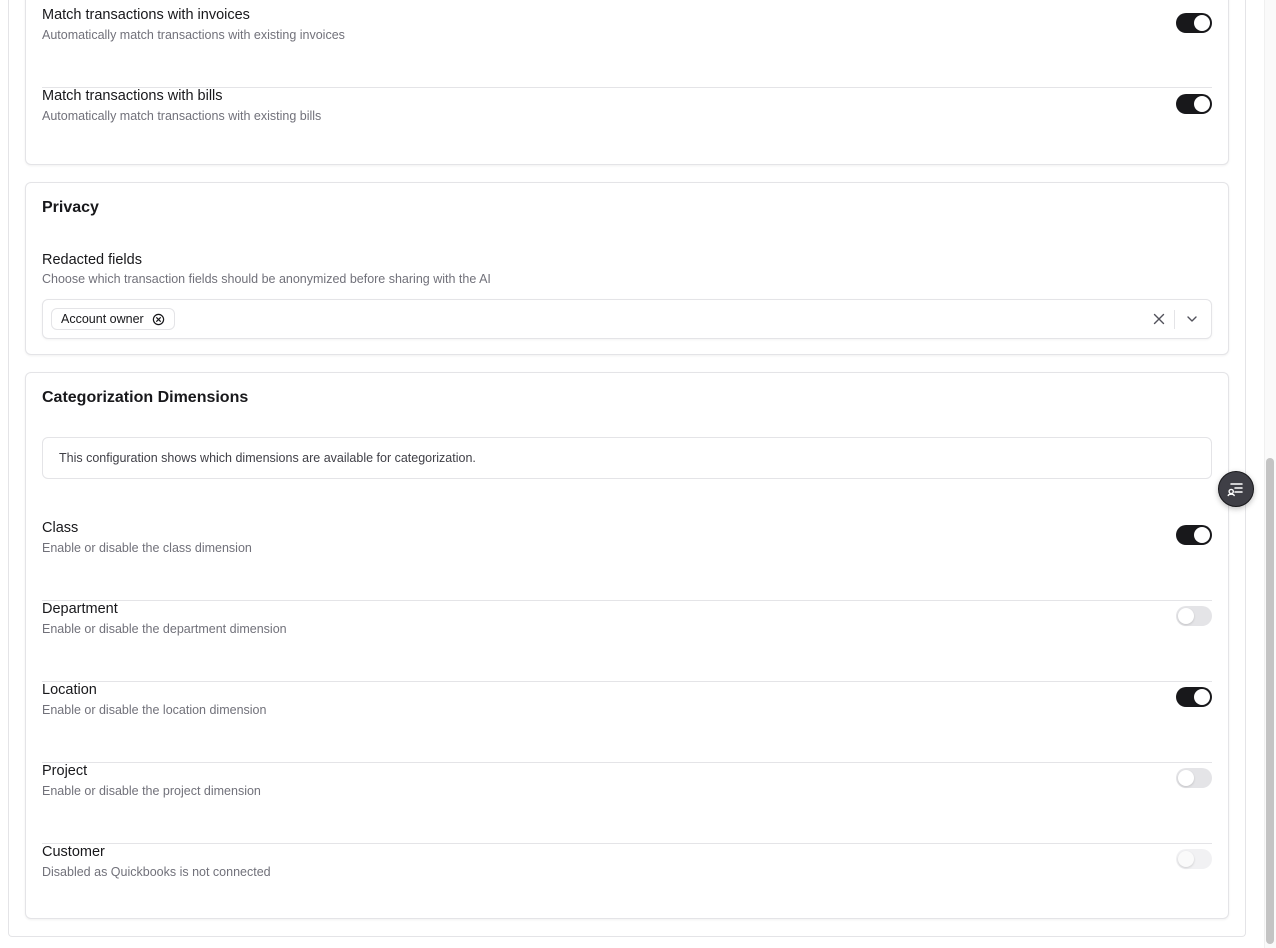 This screenshot has height=948, width=1276. I want to click on circle-x-icon, so click(159, 319).